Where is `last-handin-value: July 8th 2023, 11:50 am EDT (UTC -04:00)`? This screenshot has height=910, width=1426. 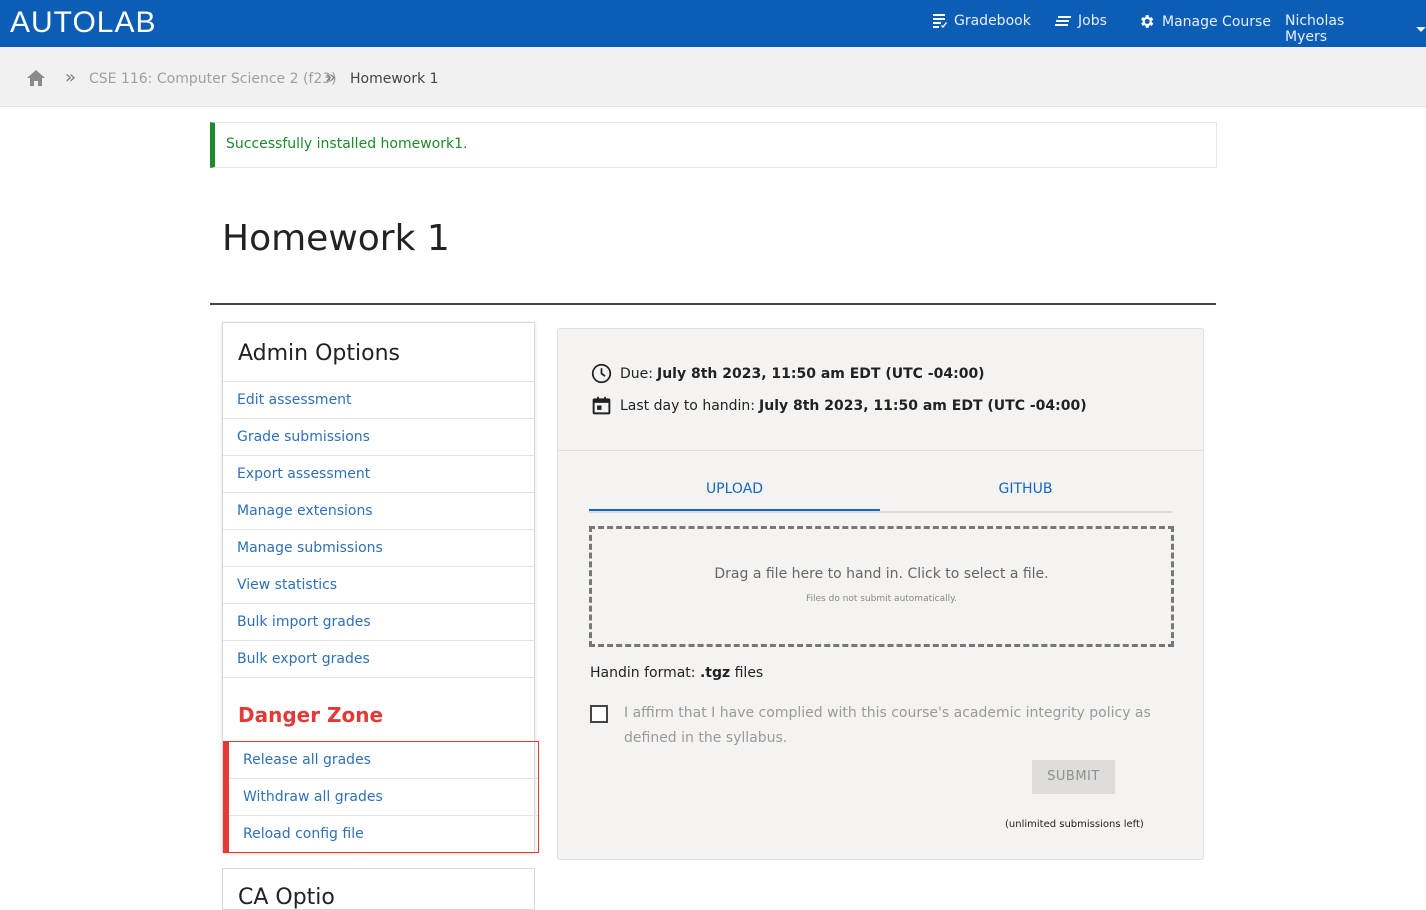 last-handin-value: July 8th 2023, 11:50 am EDT (UTC -04:00) is located at coordinates (923, 405).